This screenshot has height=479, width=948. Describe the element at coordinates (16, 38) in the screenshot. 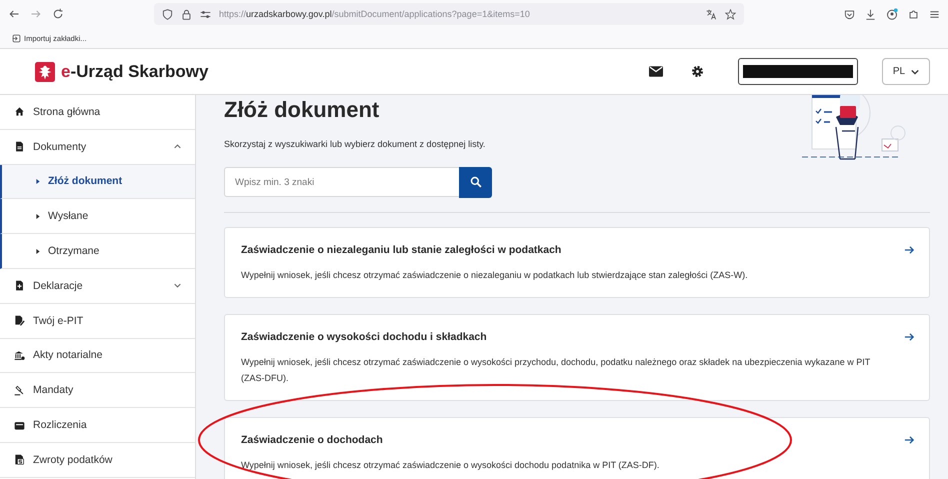

I see `import-icon` at that location.